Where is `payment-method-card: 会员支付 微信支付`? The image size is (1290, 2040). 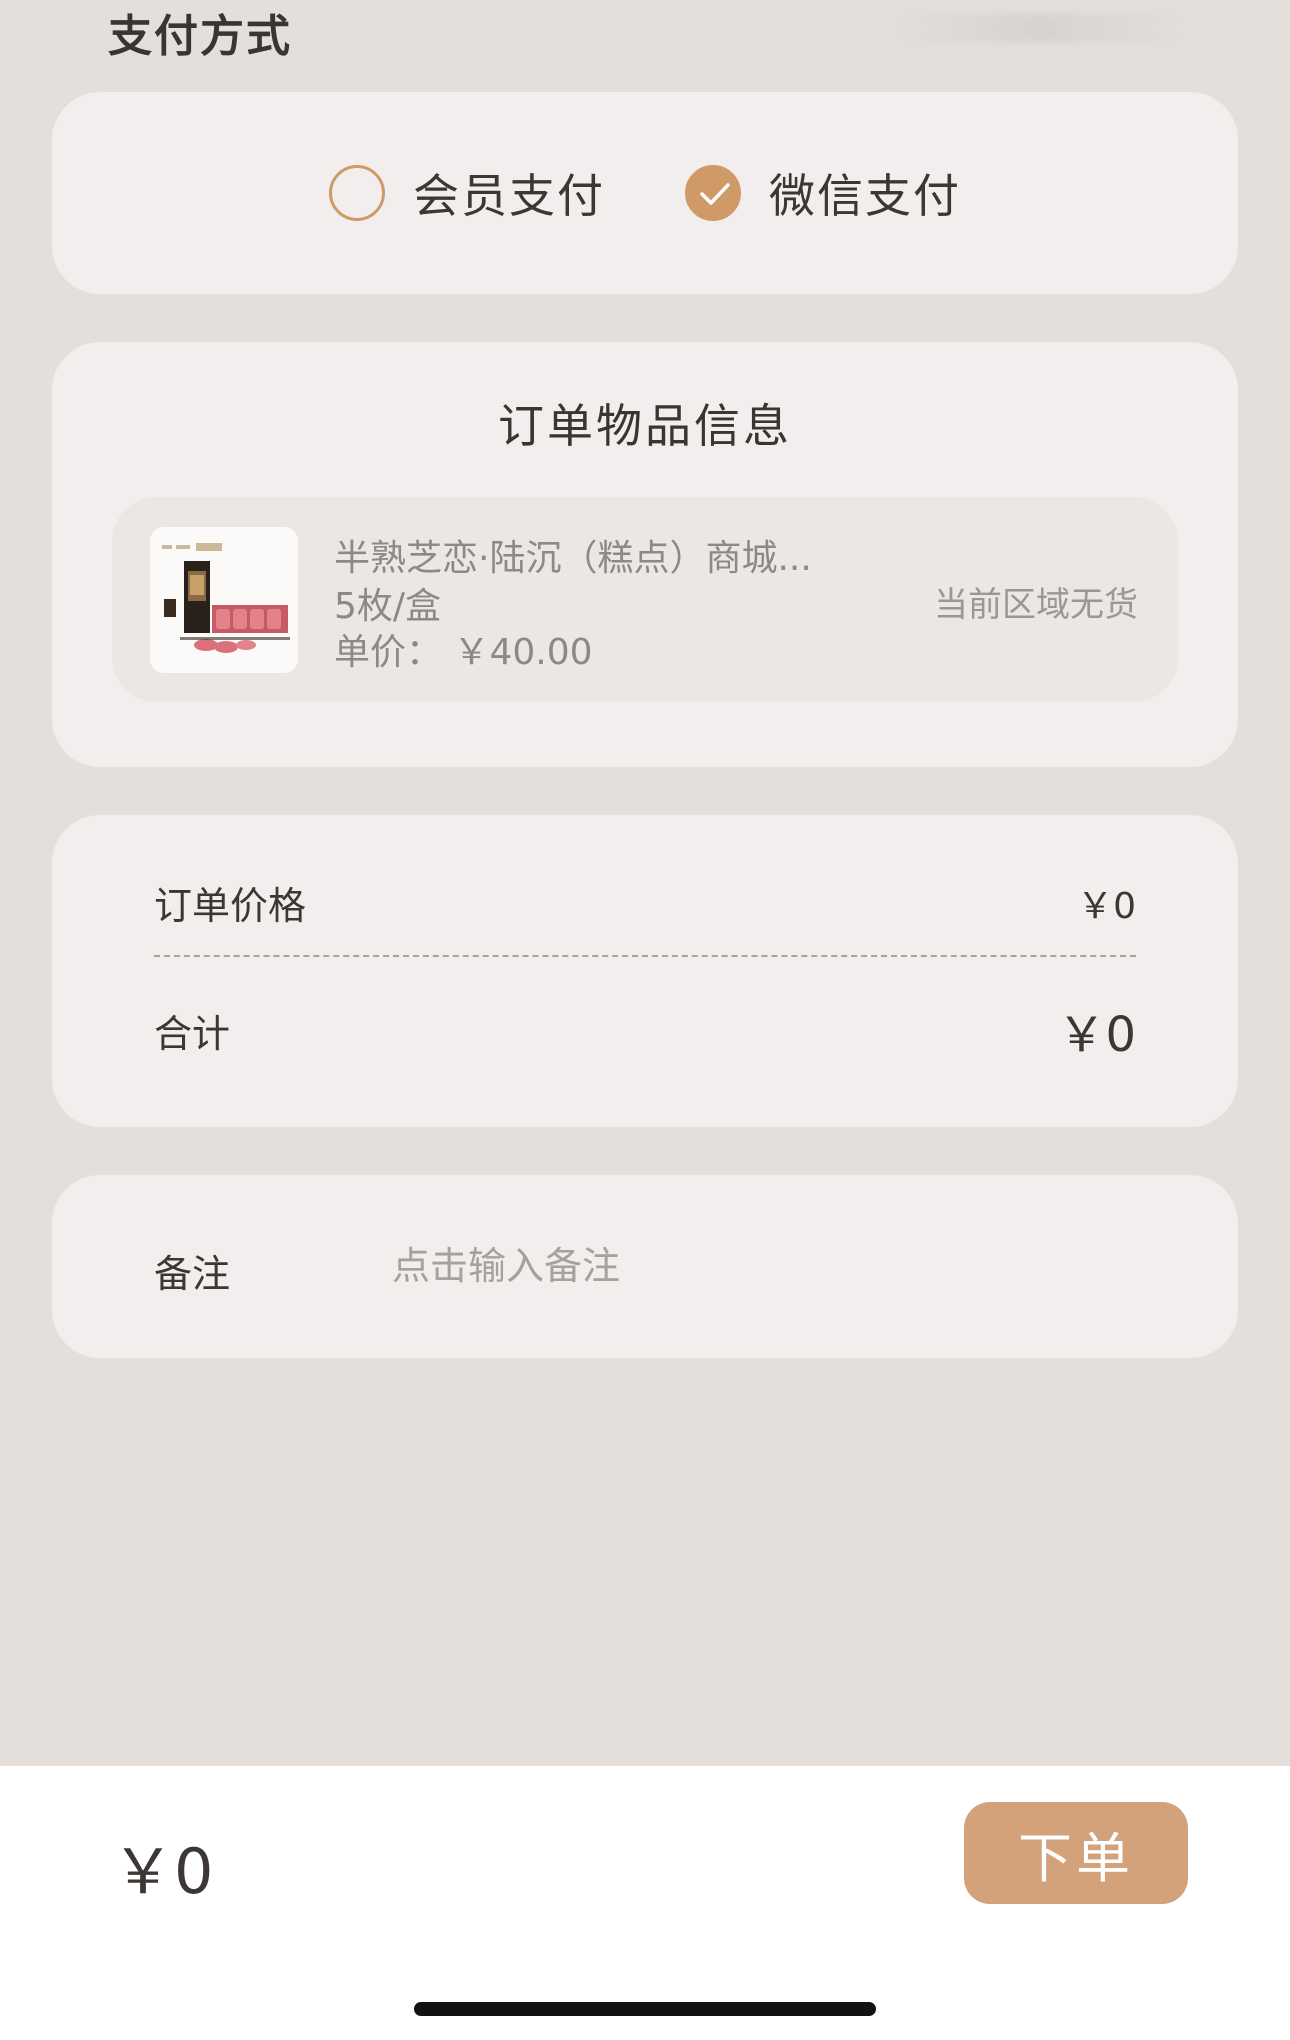 payment-method-card: 会员支付 微信支付 is located at coordinates (645, 193).